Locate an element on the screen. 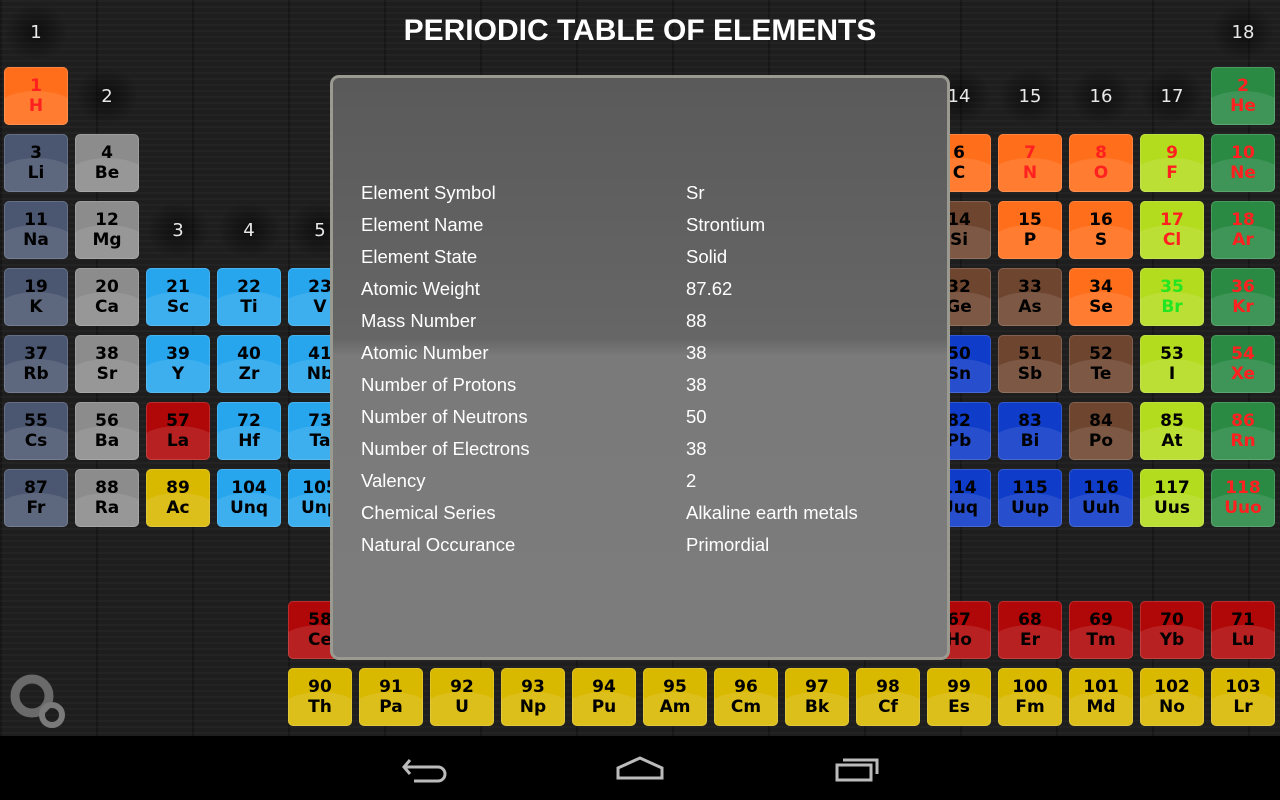  element-cell-zr: 40 Zr is located at coordinates (249, 364).